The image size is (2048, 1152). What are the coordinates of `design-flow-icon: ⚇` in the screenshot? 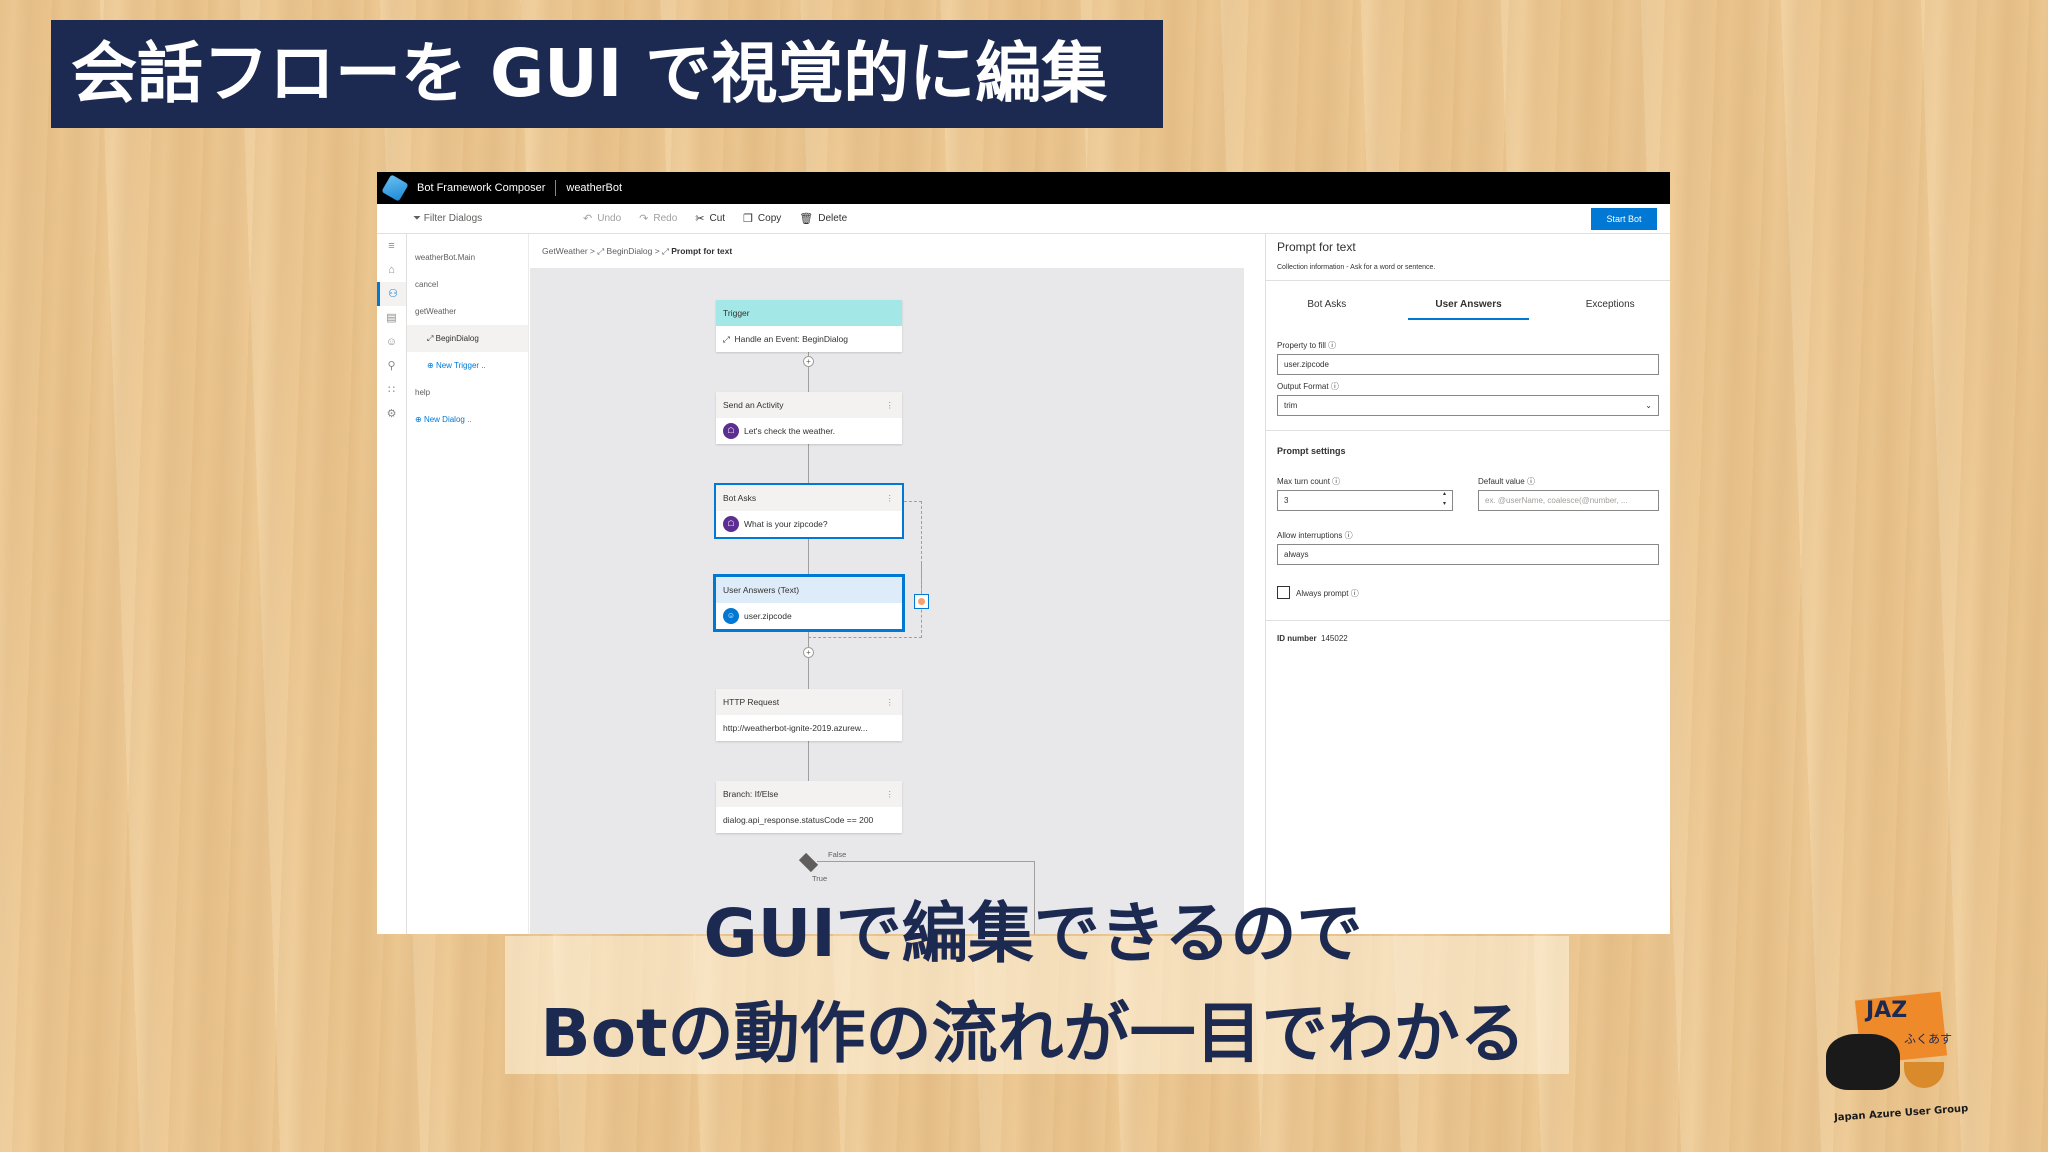 It's located at (391, 294).